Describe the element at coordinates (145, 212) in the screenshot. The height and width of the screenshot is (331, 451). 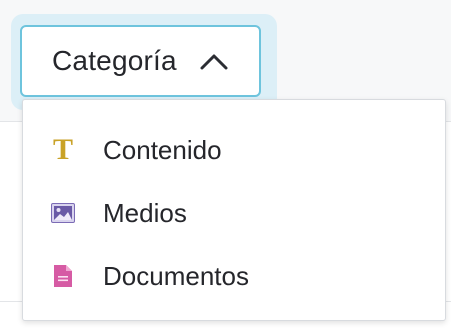
I see `menu-item-label: Medios` at that location.